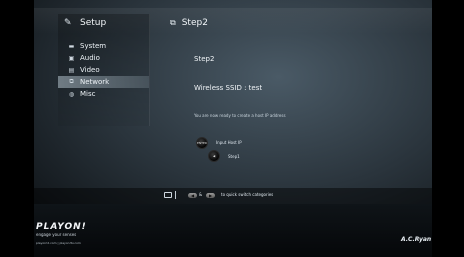 The width and height of the screenshot is (464, 257). Describe the element at coordinates (210, 195) in the screenshot. I see `right-key-button: ▶` at that location.